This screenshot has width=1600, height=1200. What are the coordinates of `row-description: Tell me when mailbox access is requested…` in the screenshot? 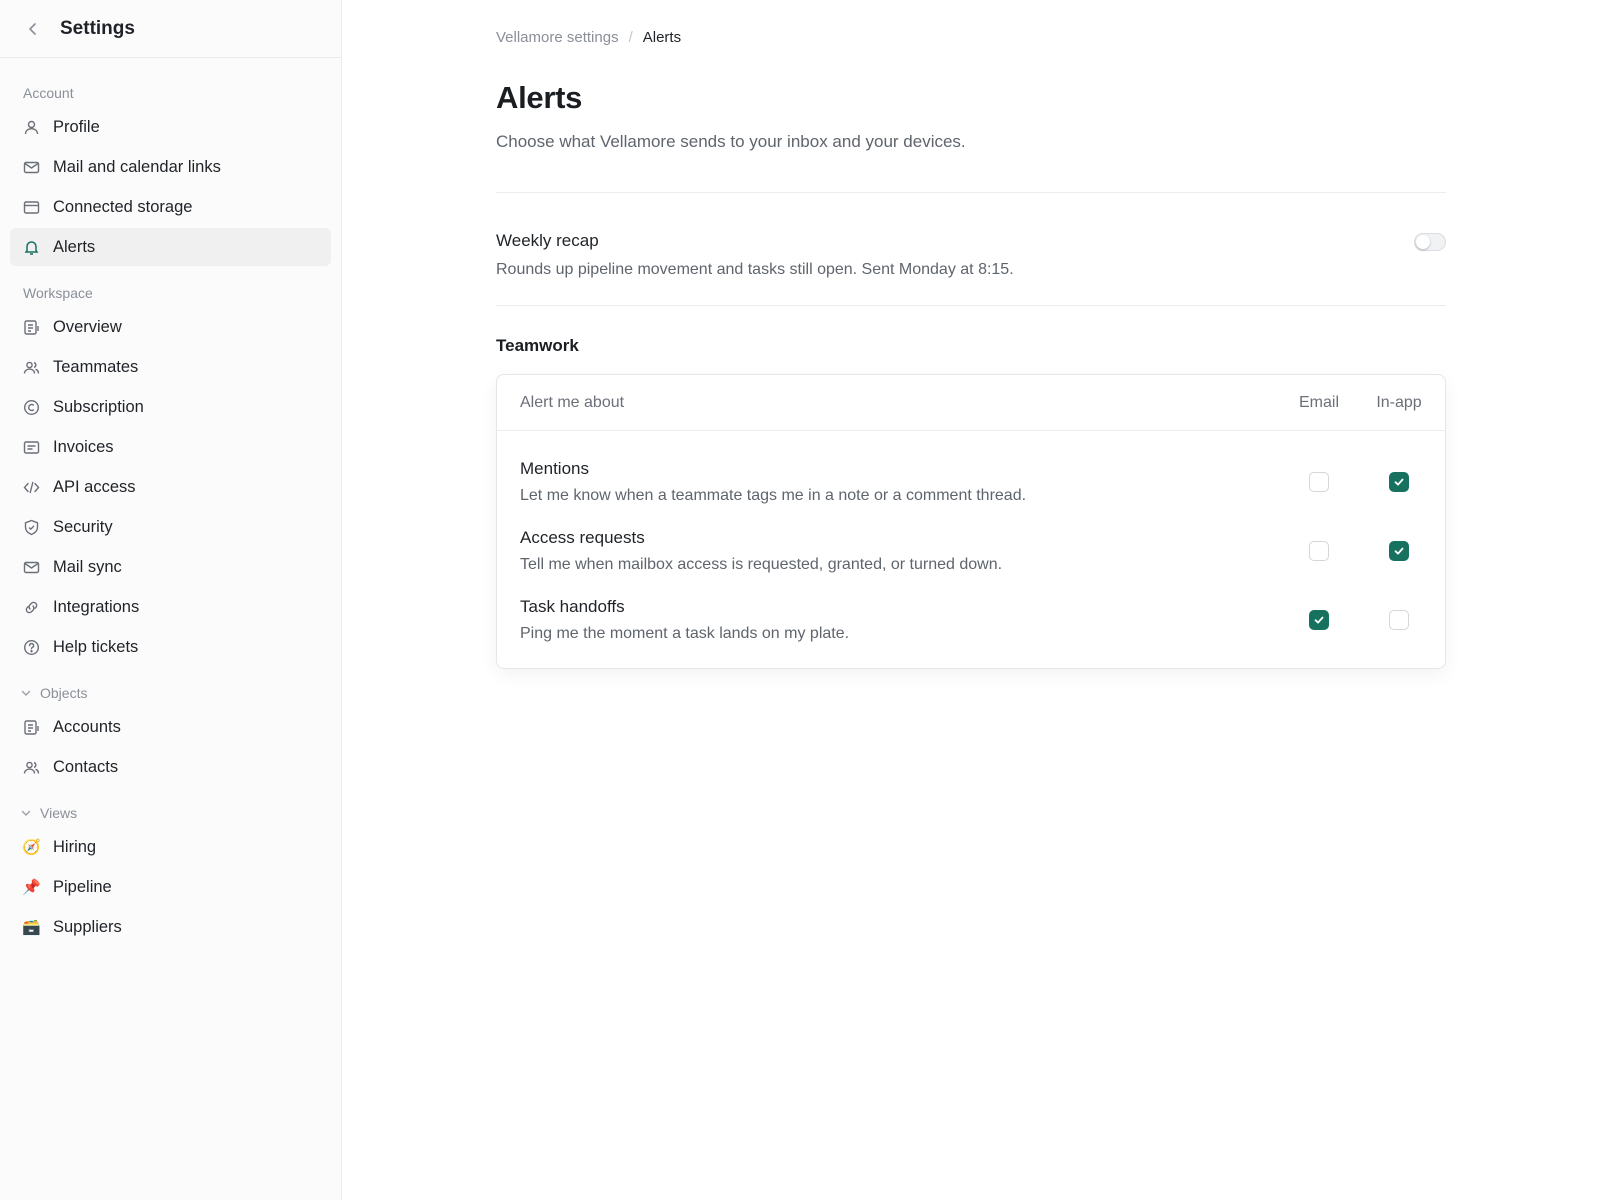 It's located at (761, 564).